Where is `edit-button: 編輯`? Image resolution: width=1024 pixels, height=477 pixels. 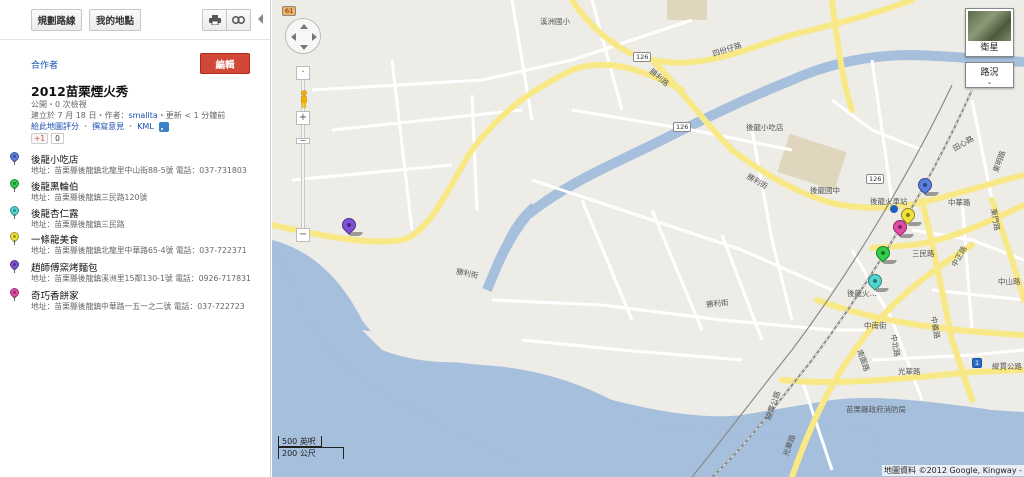 edit-button: 編輯 is located at coordinates (225, 63).